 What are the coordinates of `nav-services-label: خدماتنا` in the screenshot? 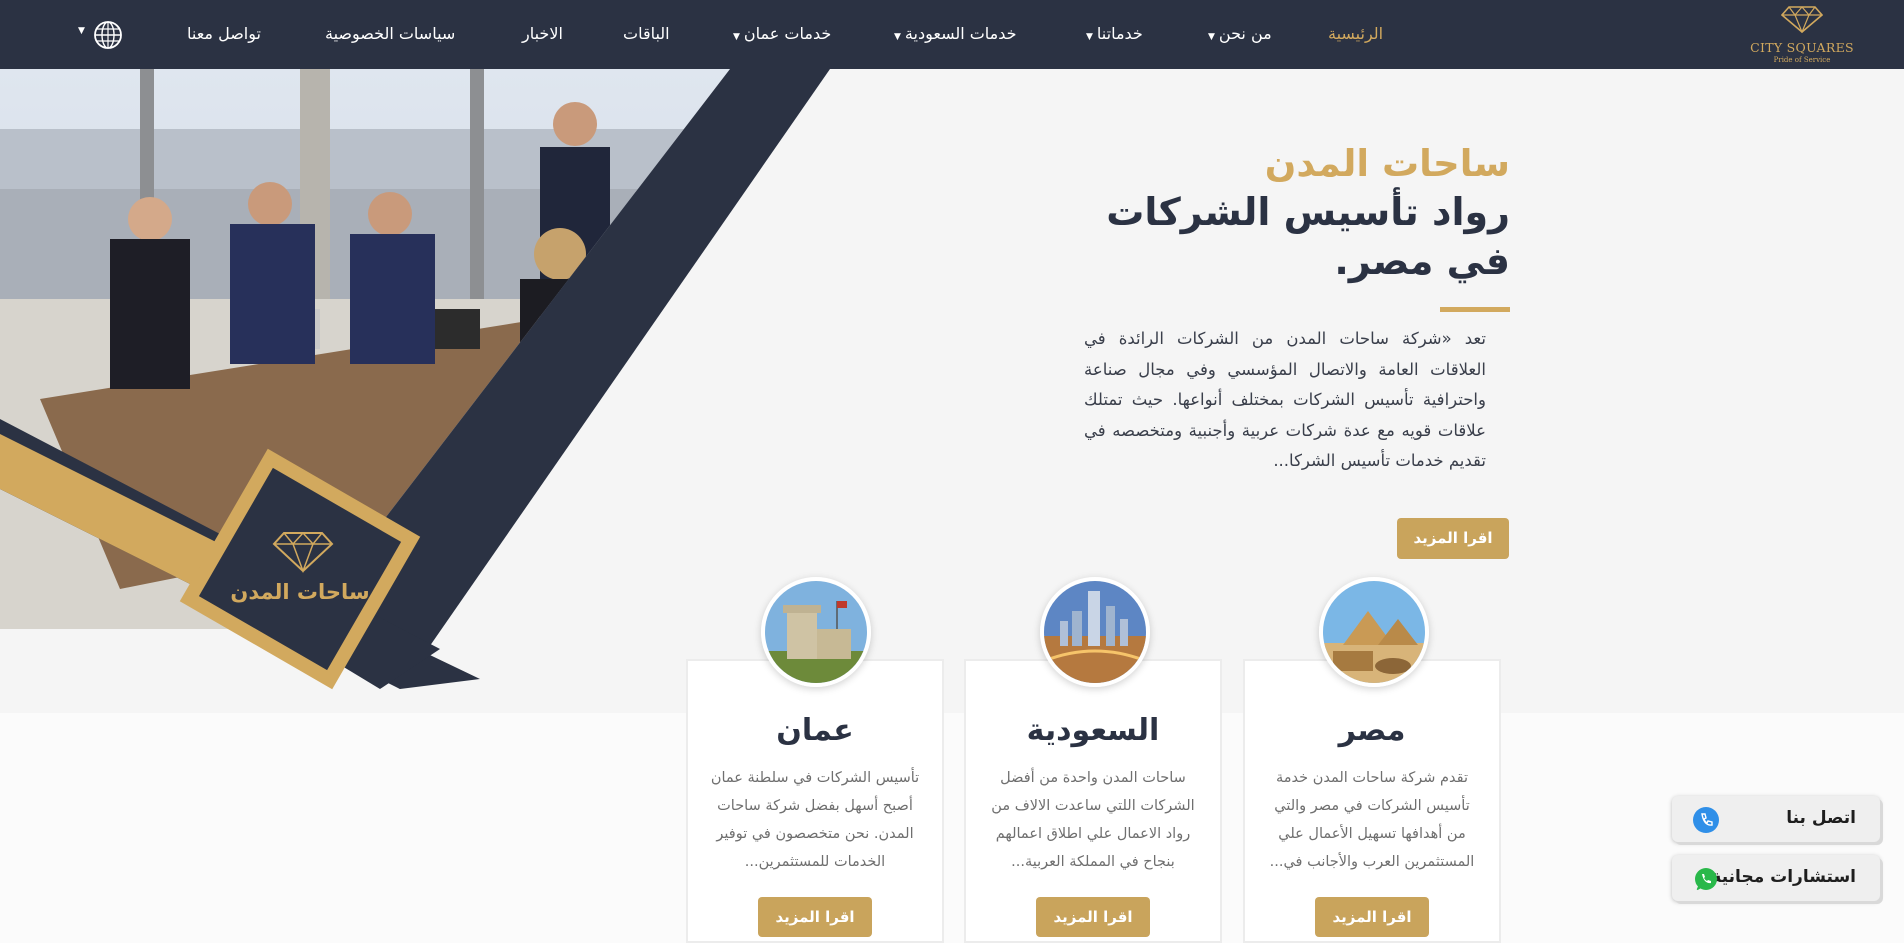 It's located at (1119, 33).